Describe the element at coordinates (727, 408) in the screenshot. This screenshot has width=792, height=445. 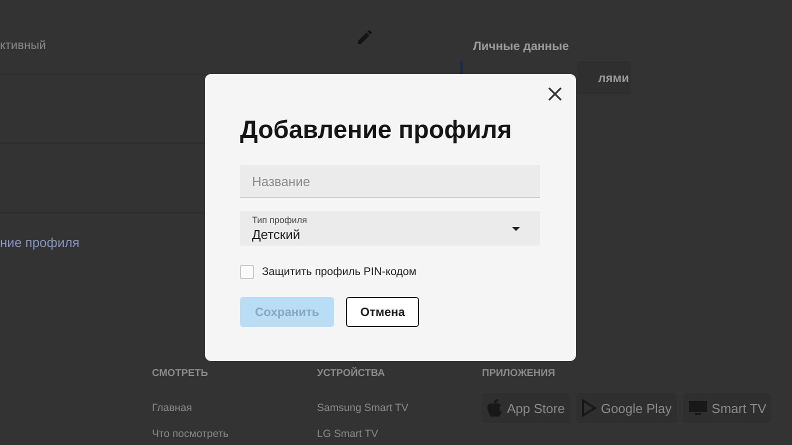
I see `store-badge: Smart TV` at that location.